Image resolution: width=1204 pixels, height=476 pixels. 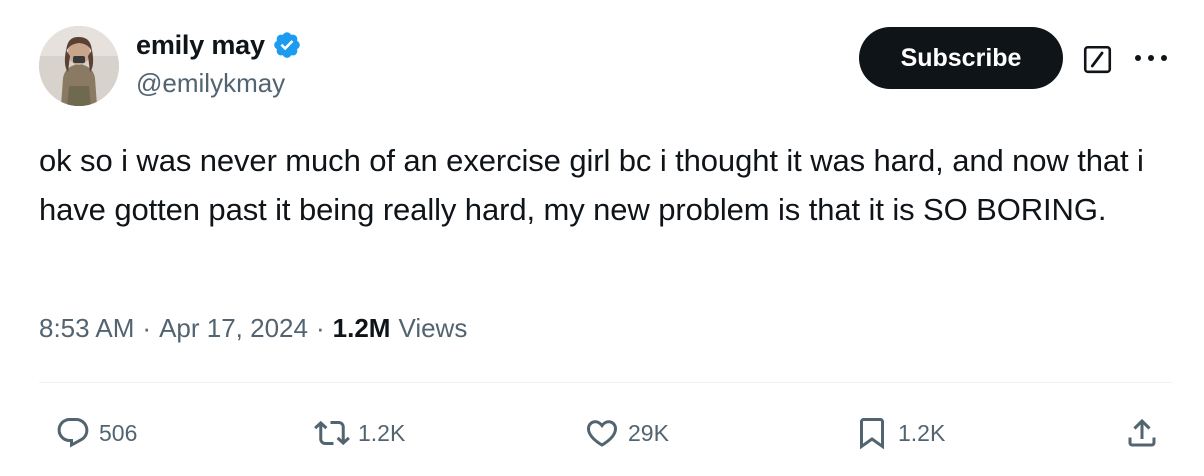 What do you see at coordinates (605, 382) in the screenshot?
I see `divider` at bounding box center [605, 382].